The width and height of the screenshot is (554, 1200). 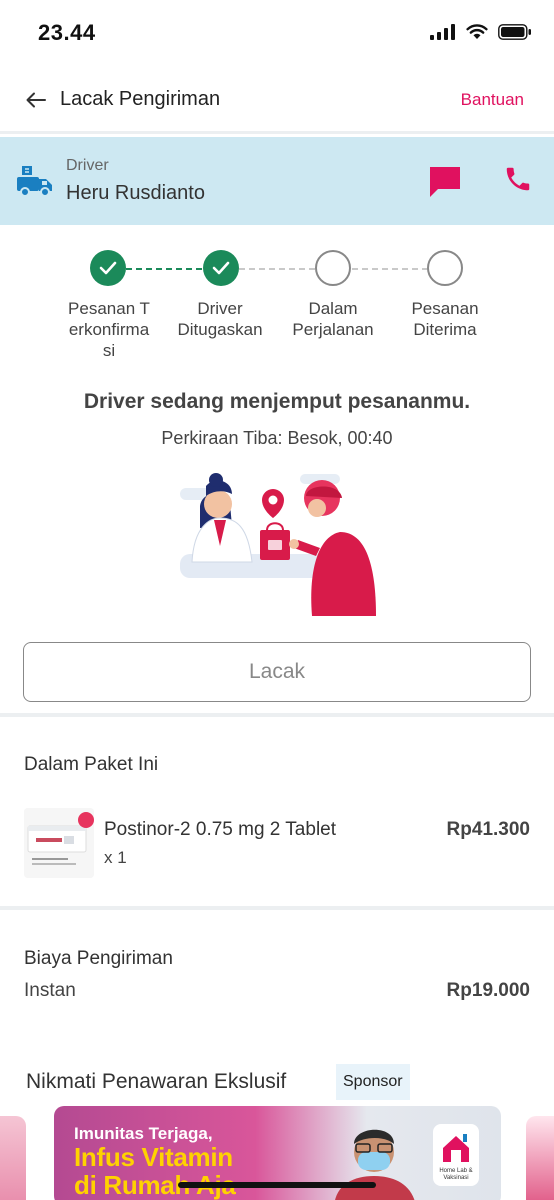 What do you see at coordinates (445, 319) in the screenshot?
I see `step-4-label: Pesanan Diterima` at bounding box center [445, 319].